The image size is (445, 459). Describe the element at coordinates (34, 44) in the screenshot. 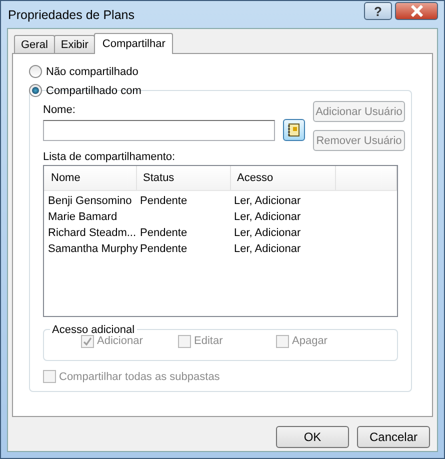

I see `tab: Geral` at that location.